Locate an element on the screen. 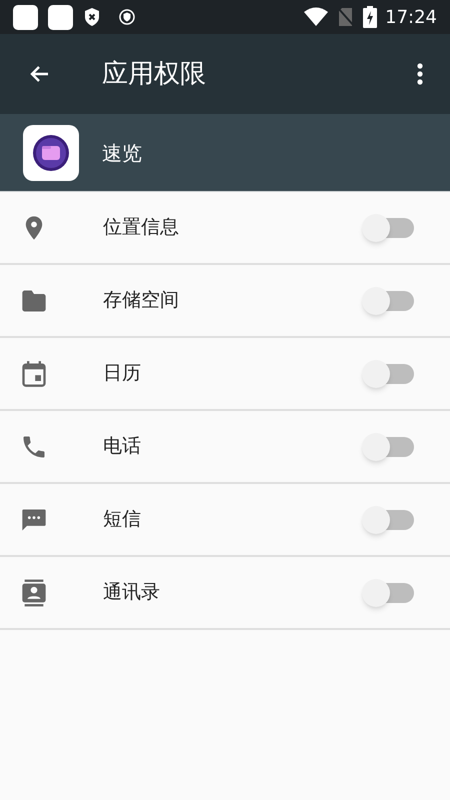 The image size is (450, 800). app-icon is located at coordinates (51, 152).